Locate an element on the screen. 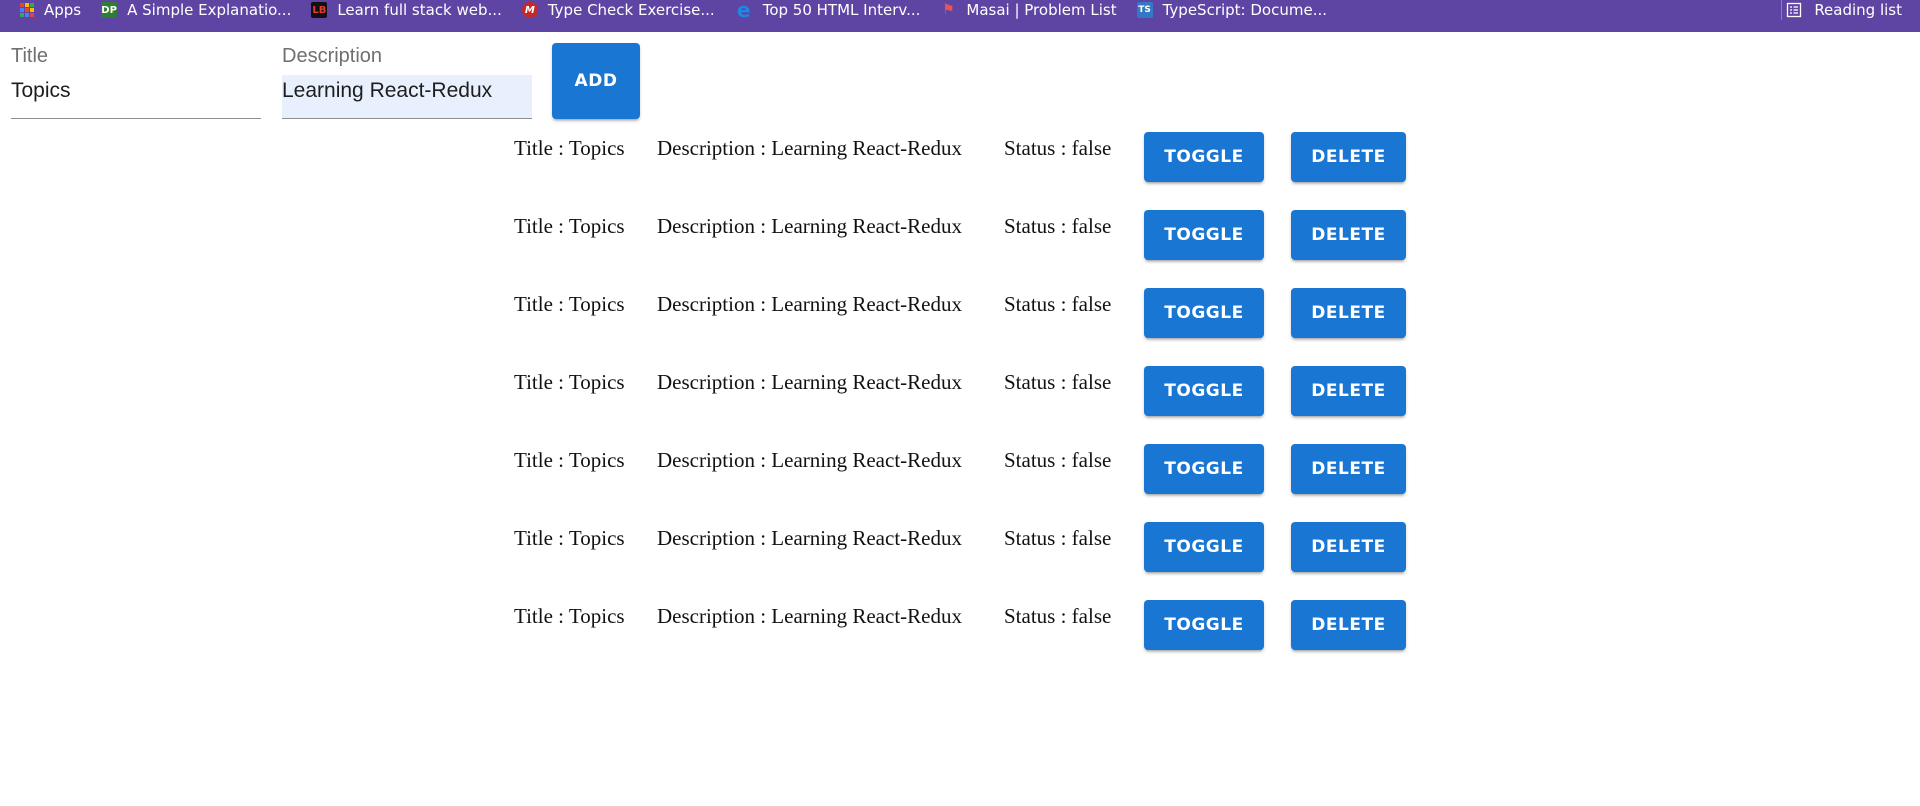 This screenshot has height=806, width=1920. title-underline is located at coordinates (136, 118).